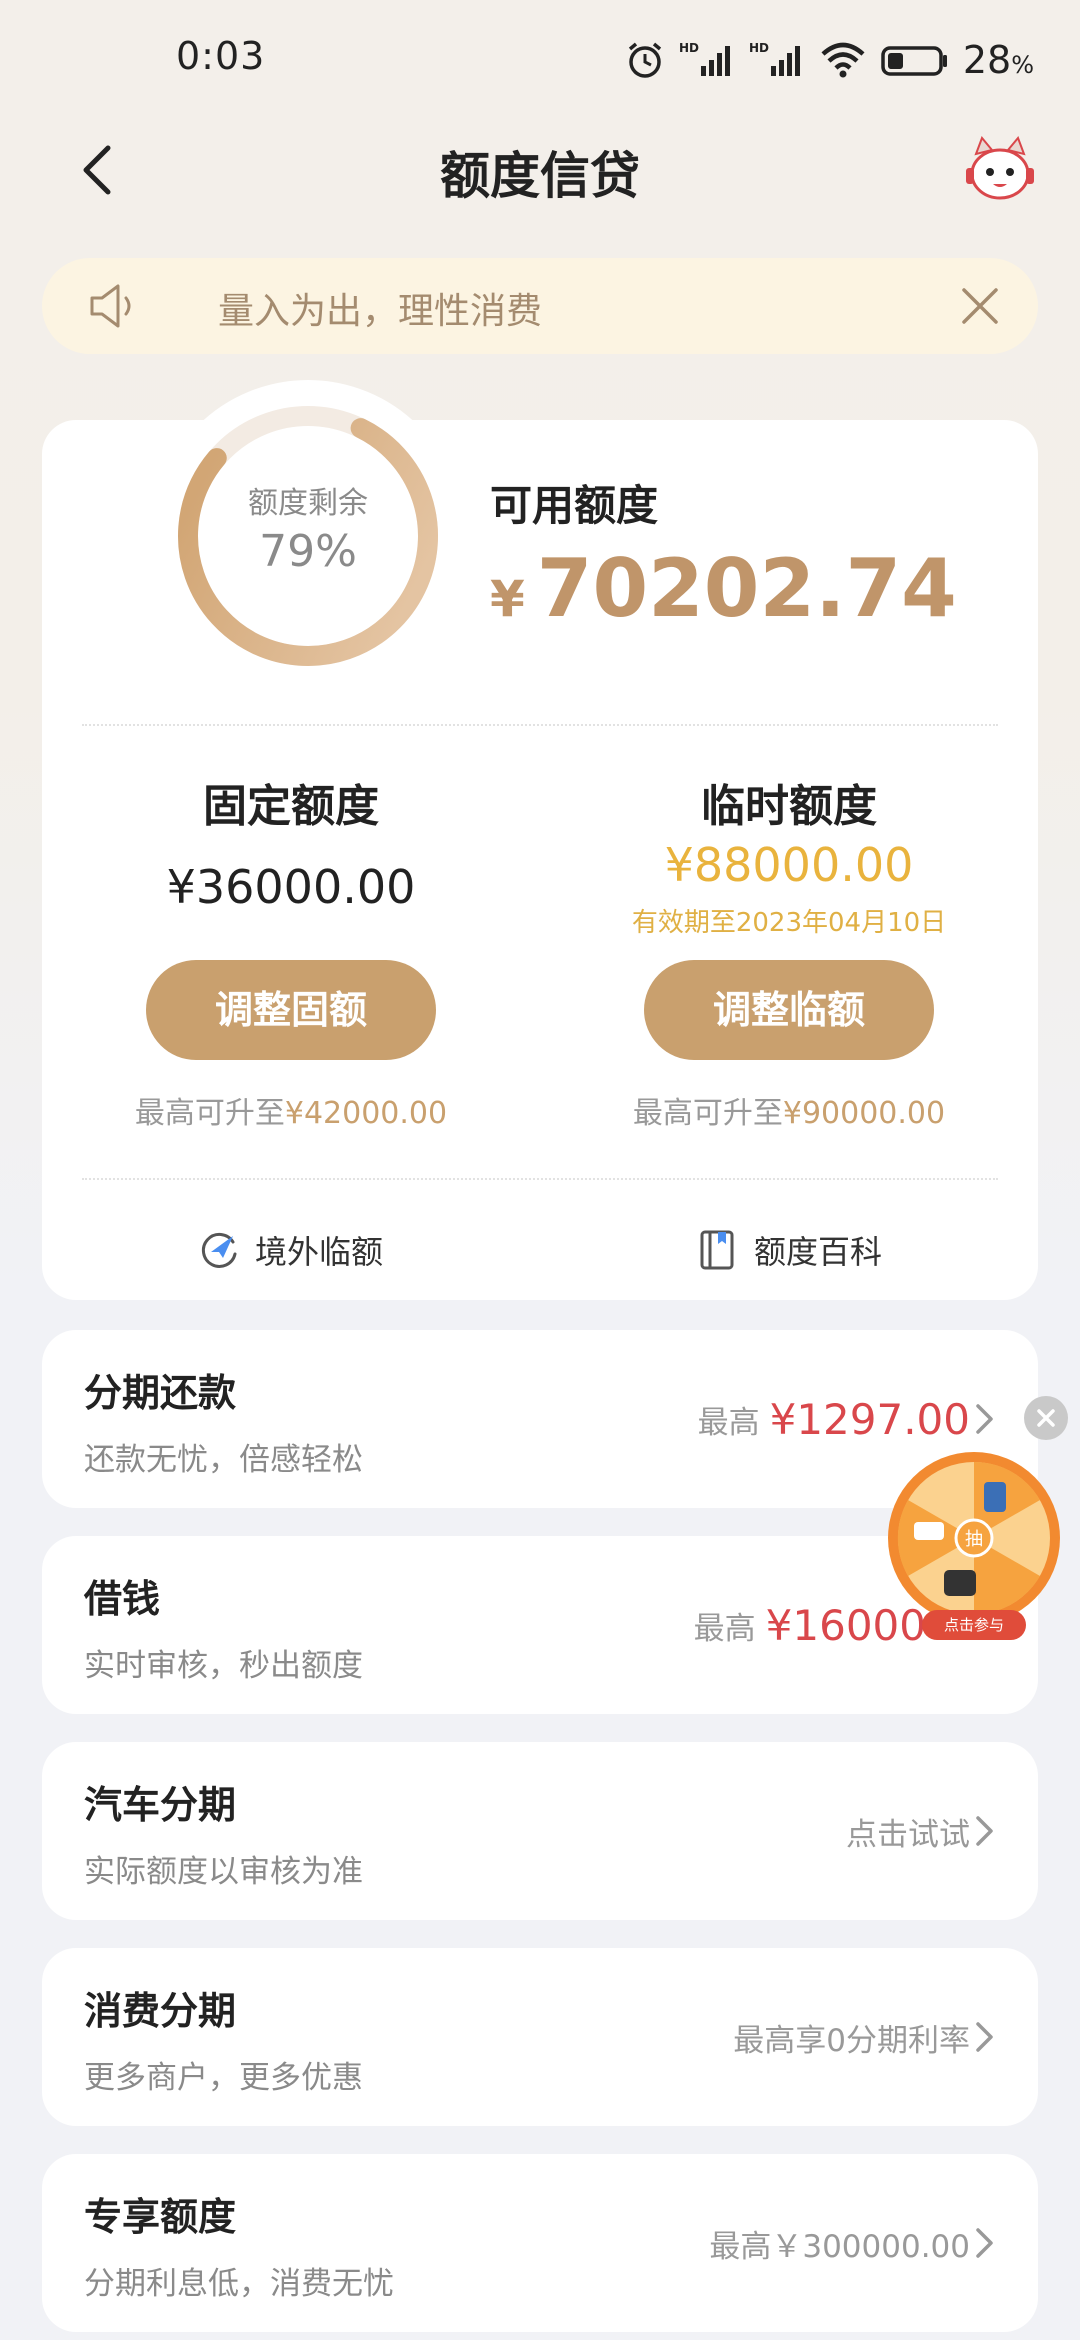  What do you see at coordinates (789, 806) in the screenshot?
I see `temporary-limit-title: 临时额度` at bounding box center [789, 806].